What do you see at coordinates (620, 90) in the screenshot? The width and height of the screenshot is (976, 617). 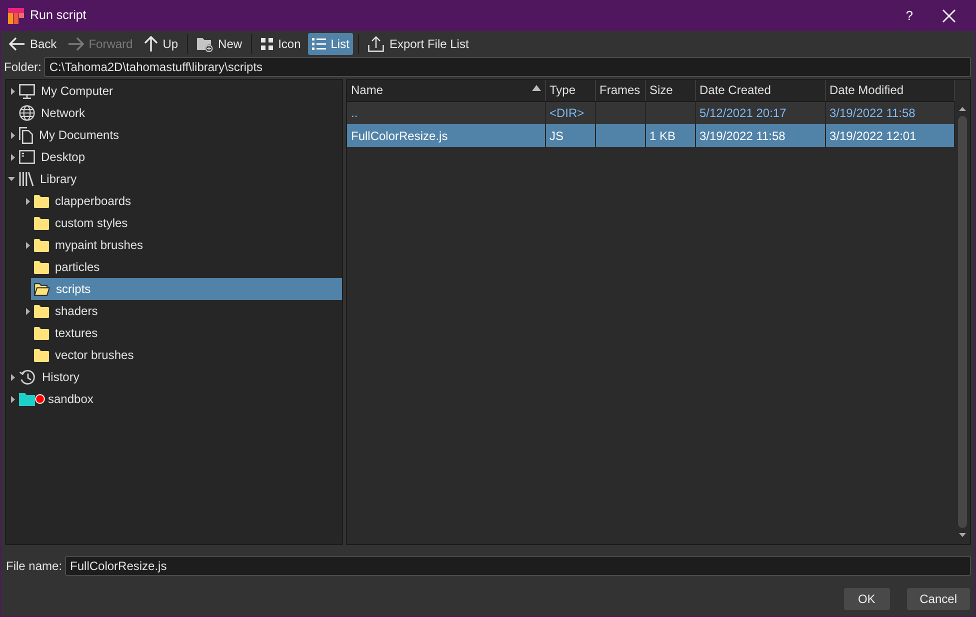 I see `column-header: Frames` at bounding box center [620, 90].